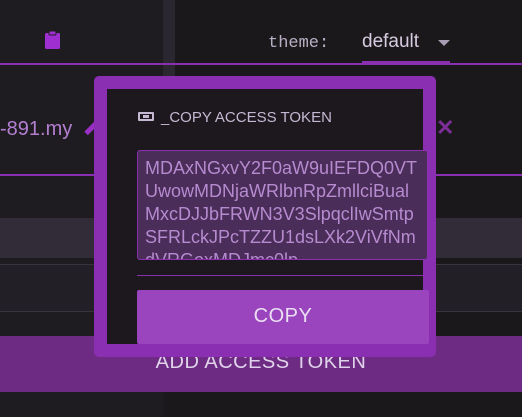  Describe the element at coordinates (36, 129) in the screenshot. I see `token-row-name: -891.my` at that location.